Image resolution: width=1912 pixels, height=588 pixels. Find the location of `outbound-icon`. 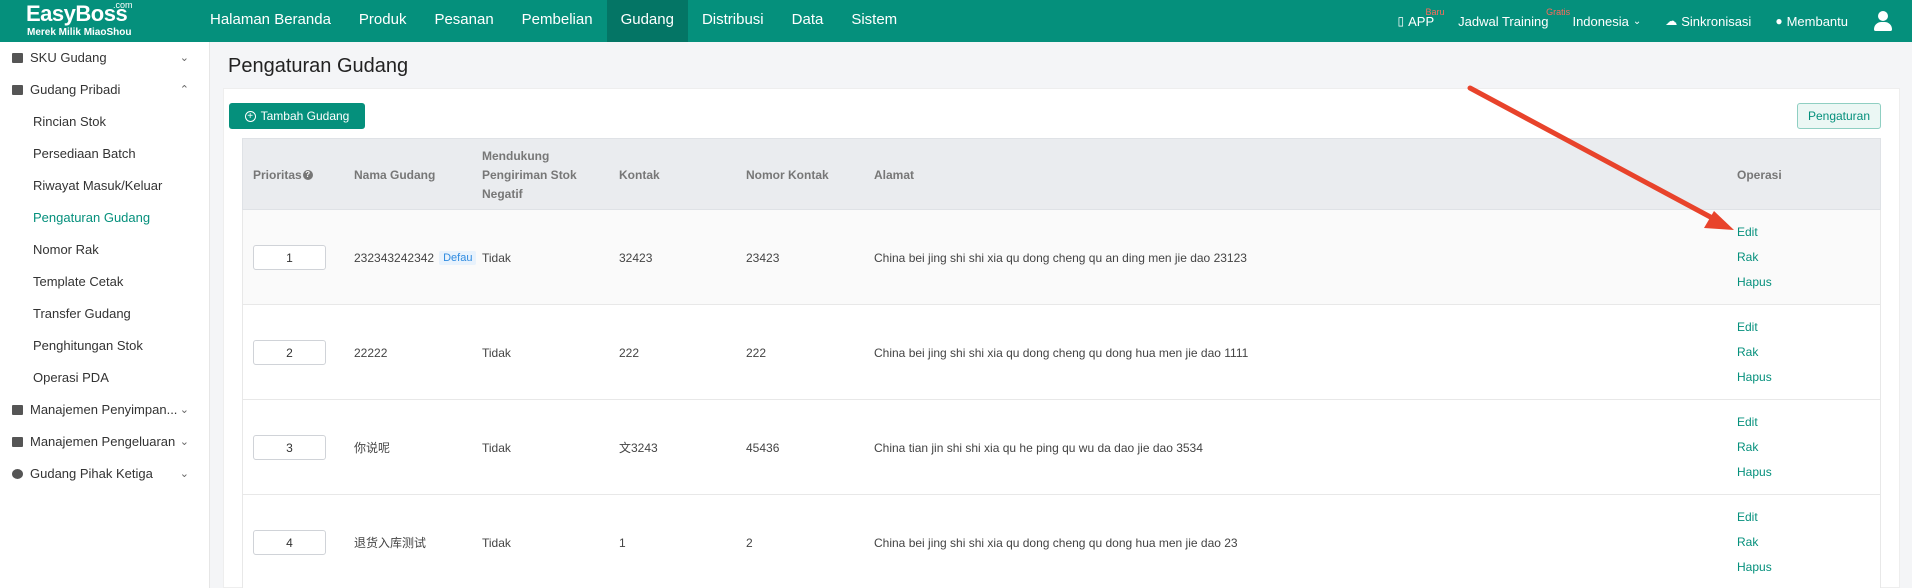

outbound-icon is located at coordinates (17, 442).